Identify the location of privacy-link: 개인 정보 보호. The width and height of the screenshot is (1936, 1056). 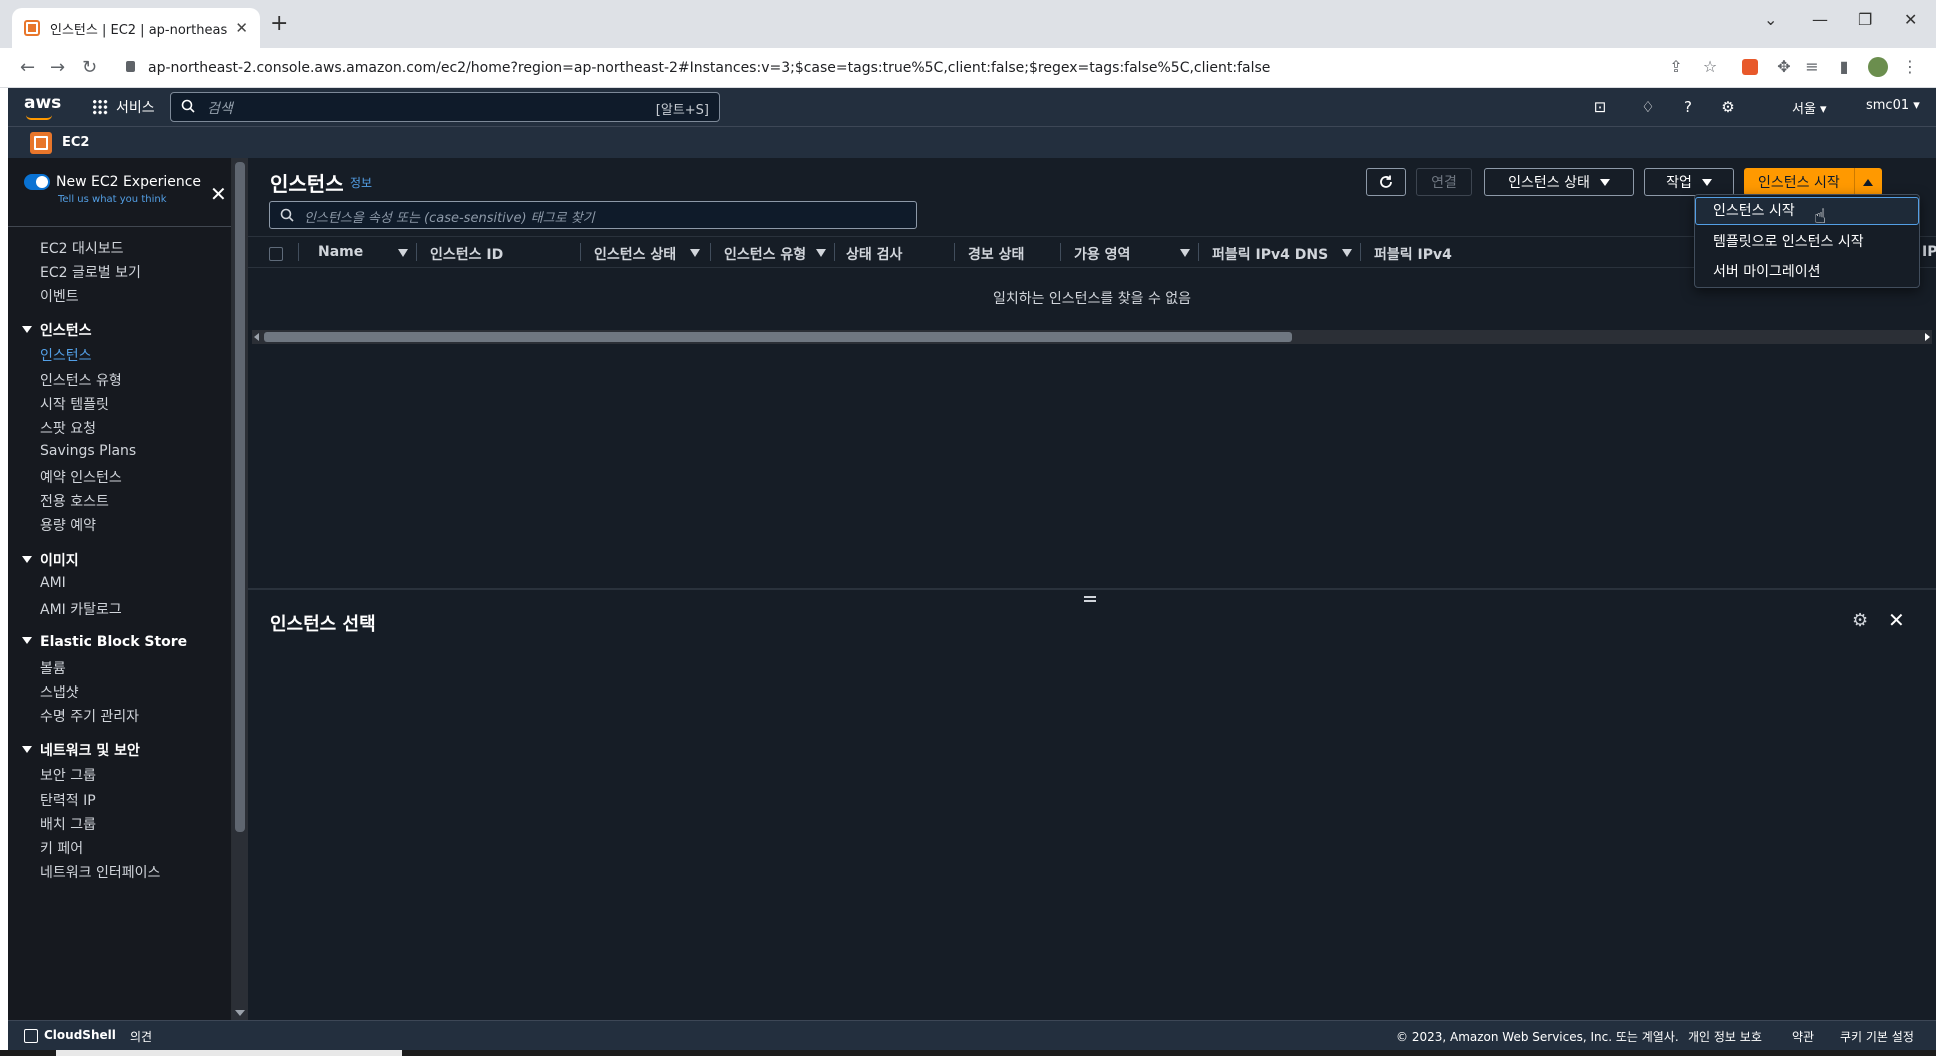
(1725, 1036).